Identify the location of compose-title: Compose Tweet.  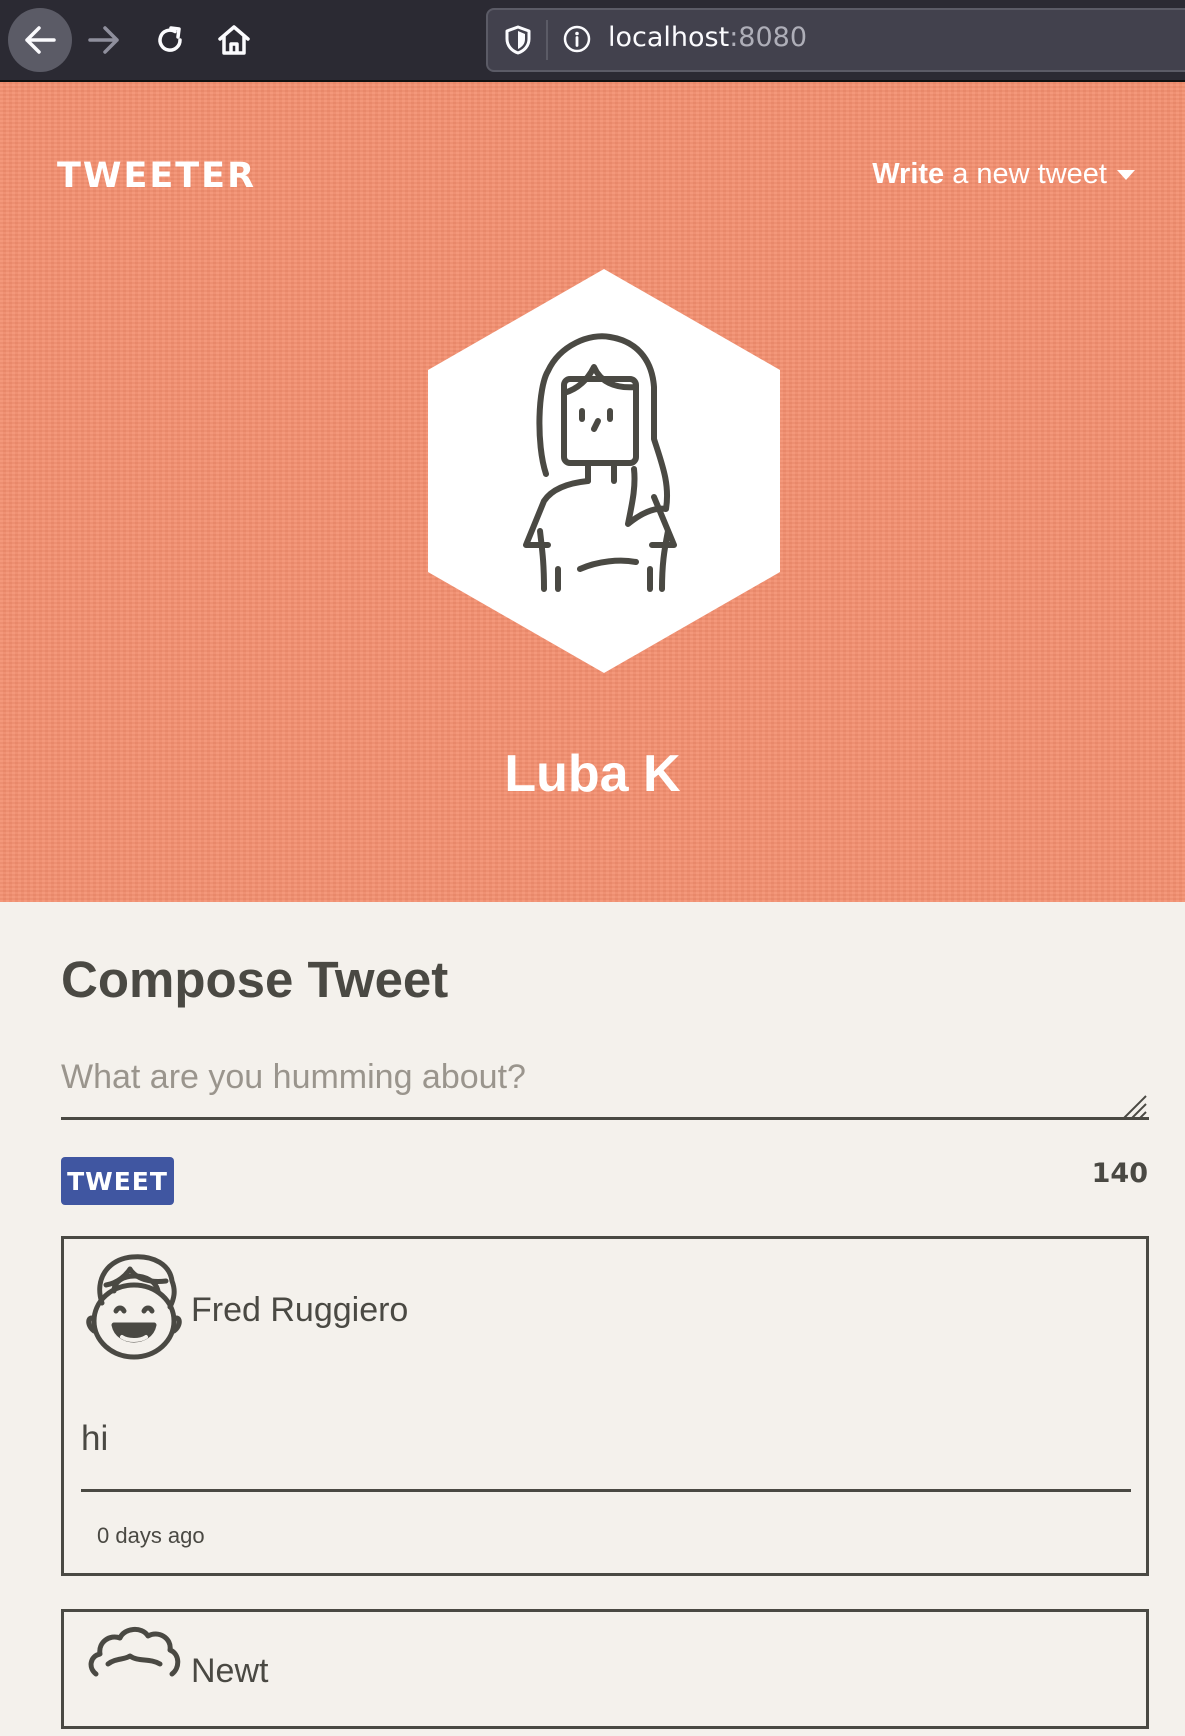
(255, 979).